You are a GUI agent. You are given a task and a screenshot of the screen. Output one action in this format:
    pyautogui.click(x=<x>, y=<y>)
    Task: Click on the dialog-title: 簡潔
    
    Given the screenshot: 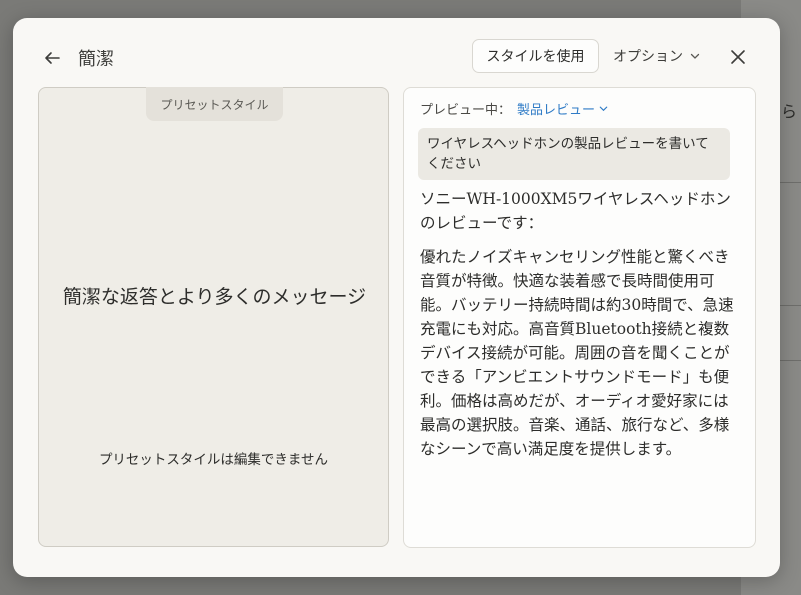 What is the action you would take?
    pyautogui.click(x=96, y=59)
    